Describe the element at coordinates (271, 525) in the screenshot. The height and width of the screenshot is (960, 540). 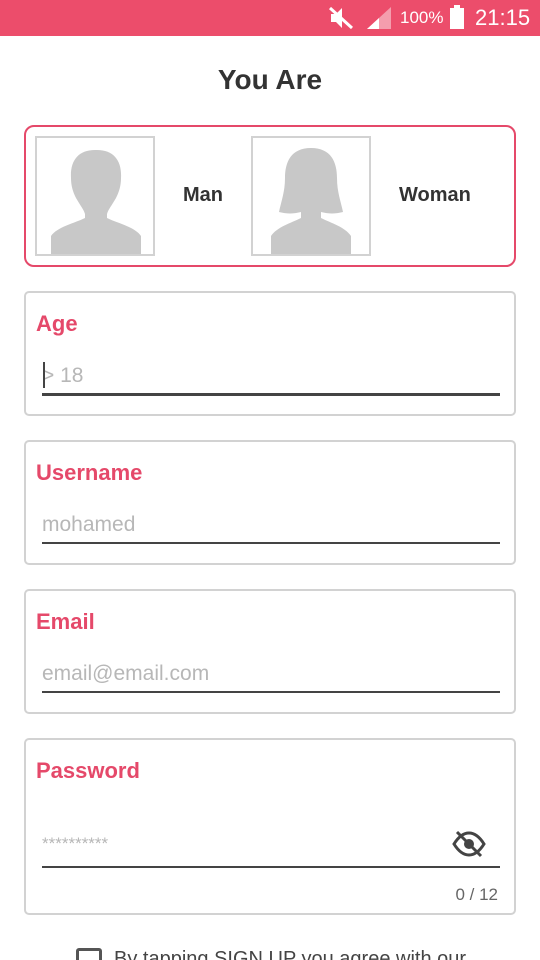
I see `username-input` at that location.